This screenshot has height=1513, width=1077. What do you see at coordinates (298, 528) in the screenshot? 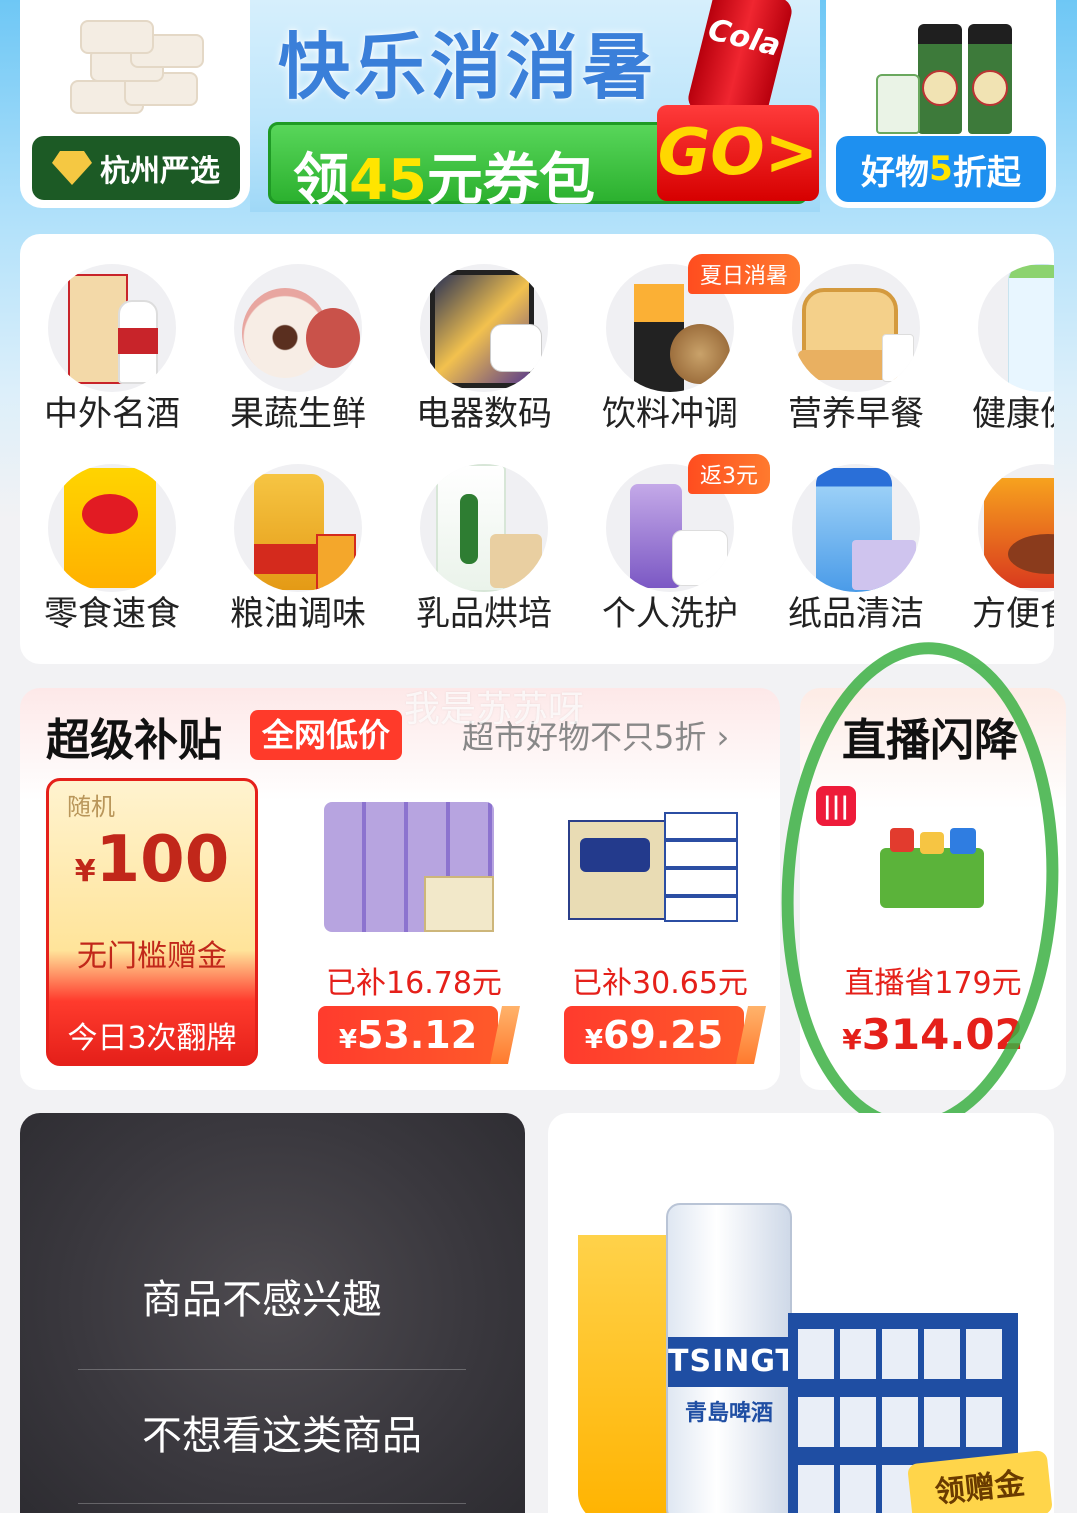
I see `oil-icon` at bounding box center [298, 528].